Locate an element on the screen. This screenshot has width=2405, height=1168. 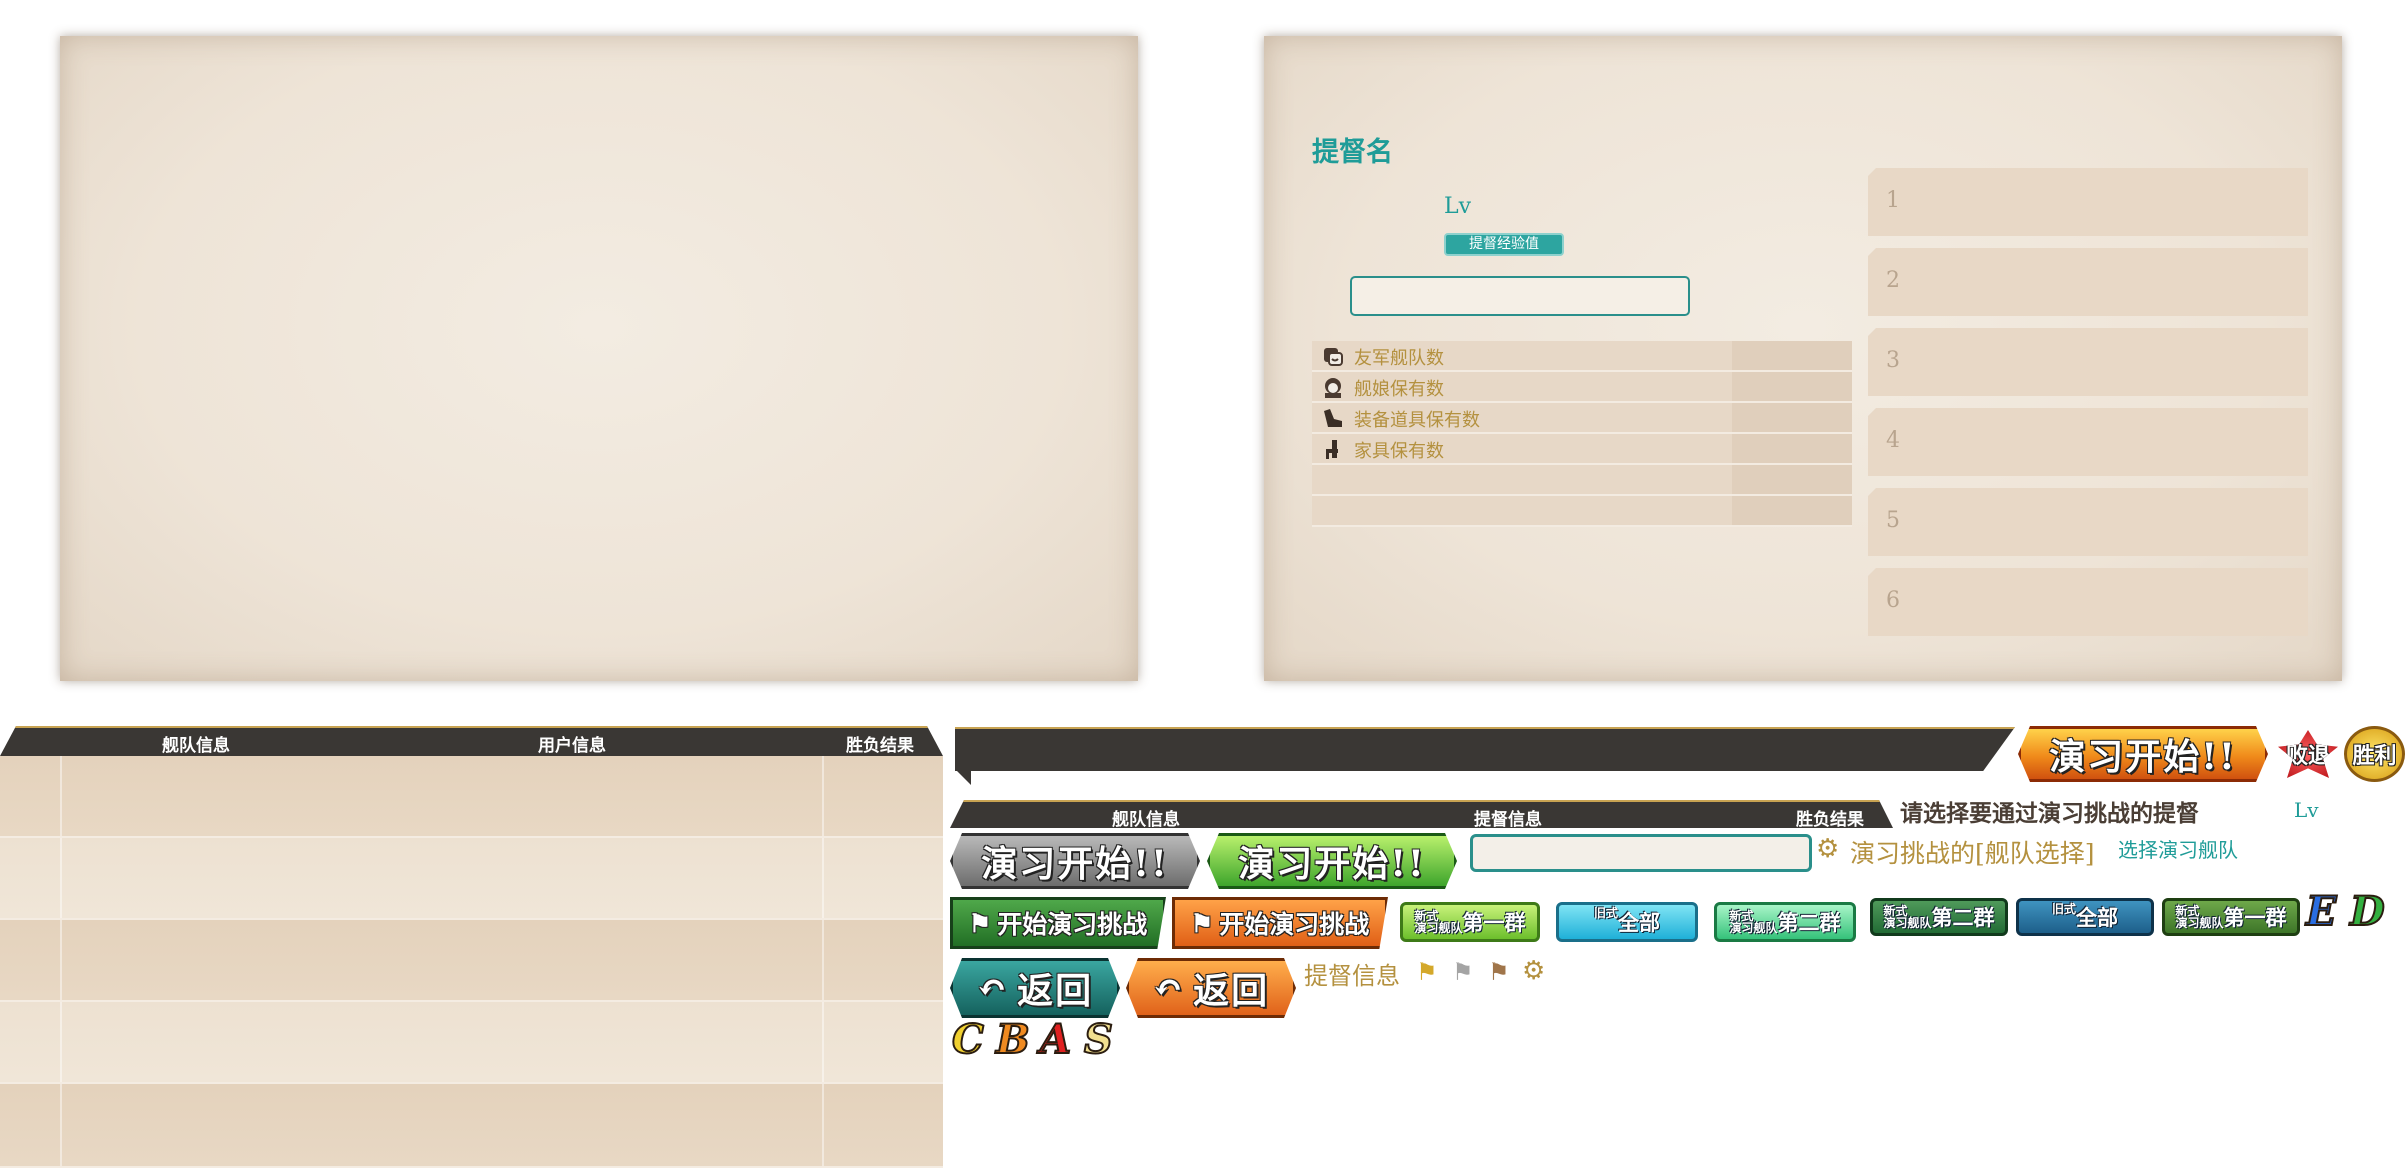
opponent-list: 舰队信息 用户信息 胜负结果 is located at coordinates (471, 947).